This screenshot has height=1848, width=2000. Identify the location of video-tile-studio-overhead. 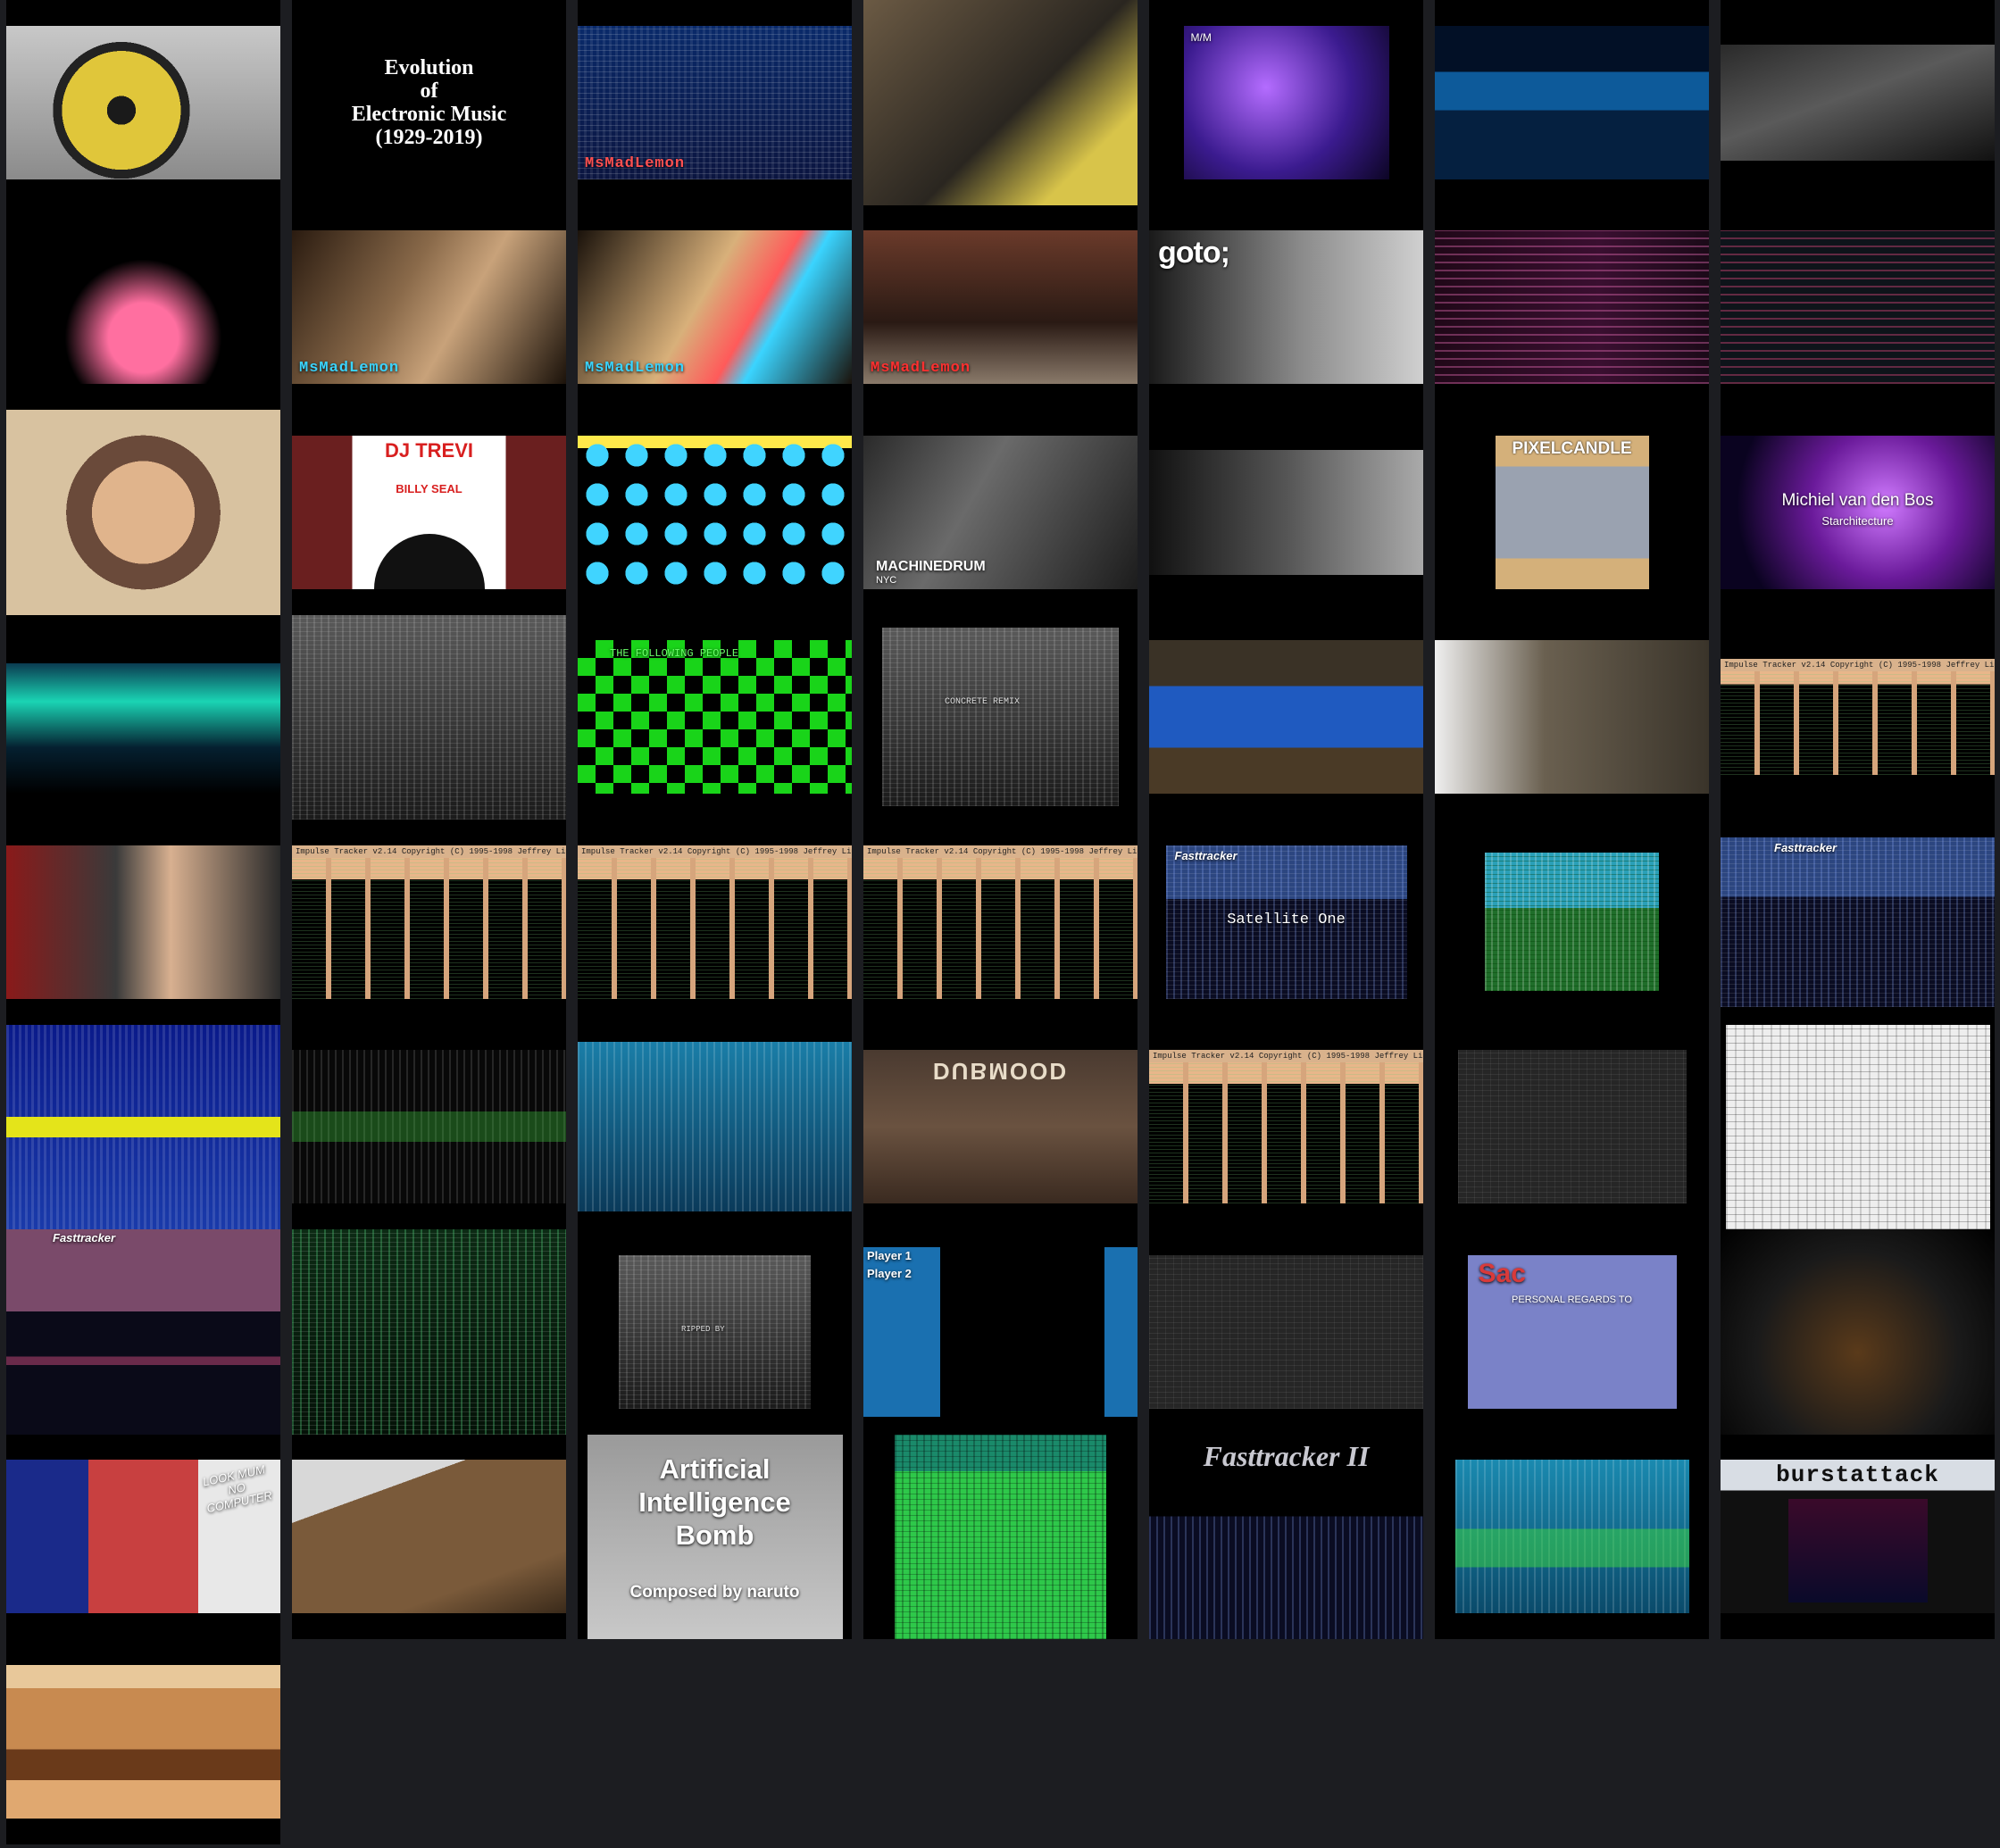
(1001, 102).